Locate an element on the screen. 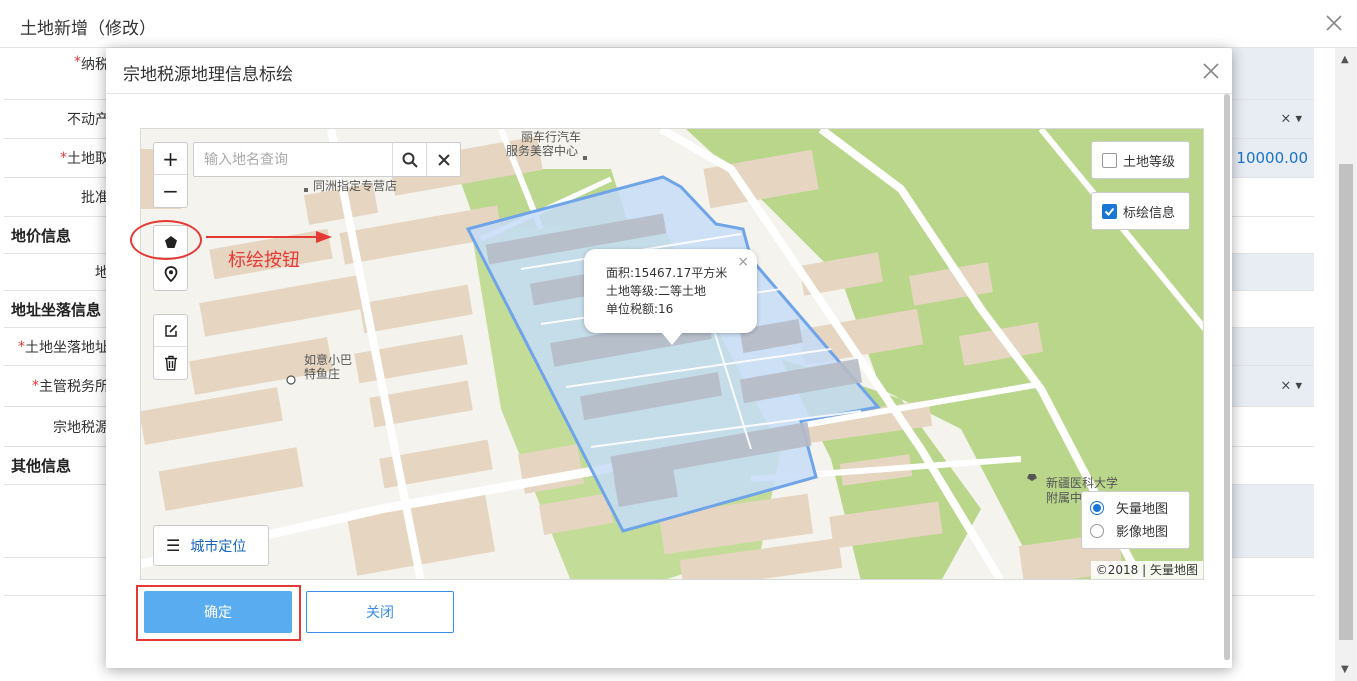 The width and height of the screenshot is (1357, 681). section-title: 地址坐落信息 is located at coordinates (56, 309).